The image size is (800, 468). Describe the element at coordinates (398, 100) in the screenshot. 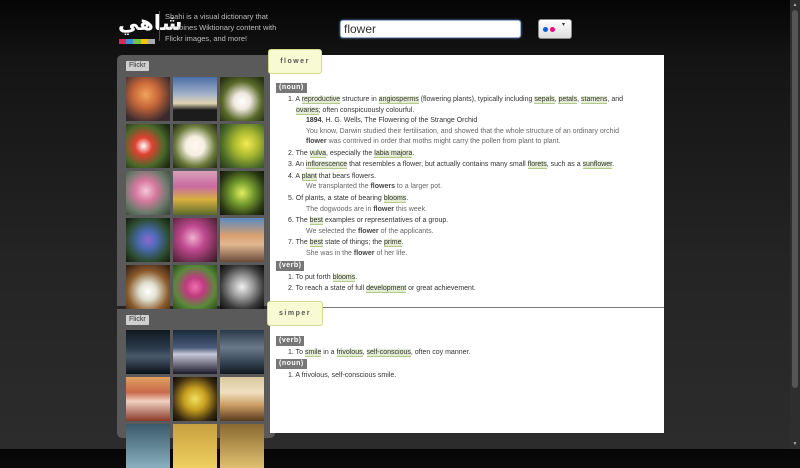

I see `link-angiosperms: angiosperms` at that location.